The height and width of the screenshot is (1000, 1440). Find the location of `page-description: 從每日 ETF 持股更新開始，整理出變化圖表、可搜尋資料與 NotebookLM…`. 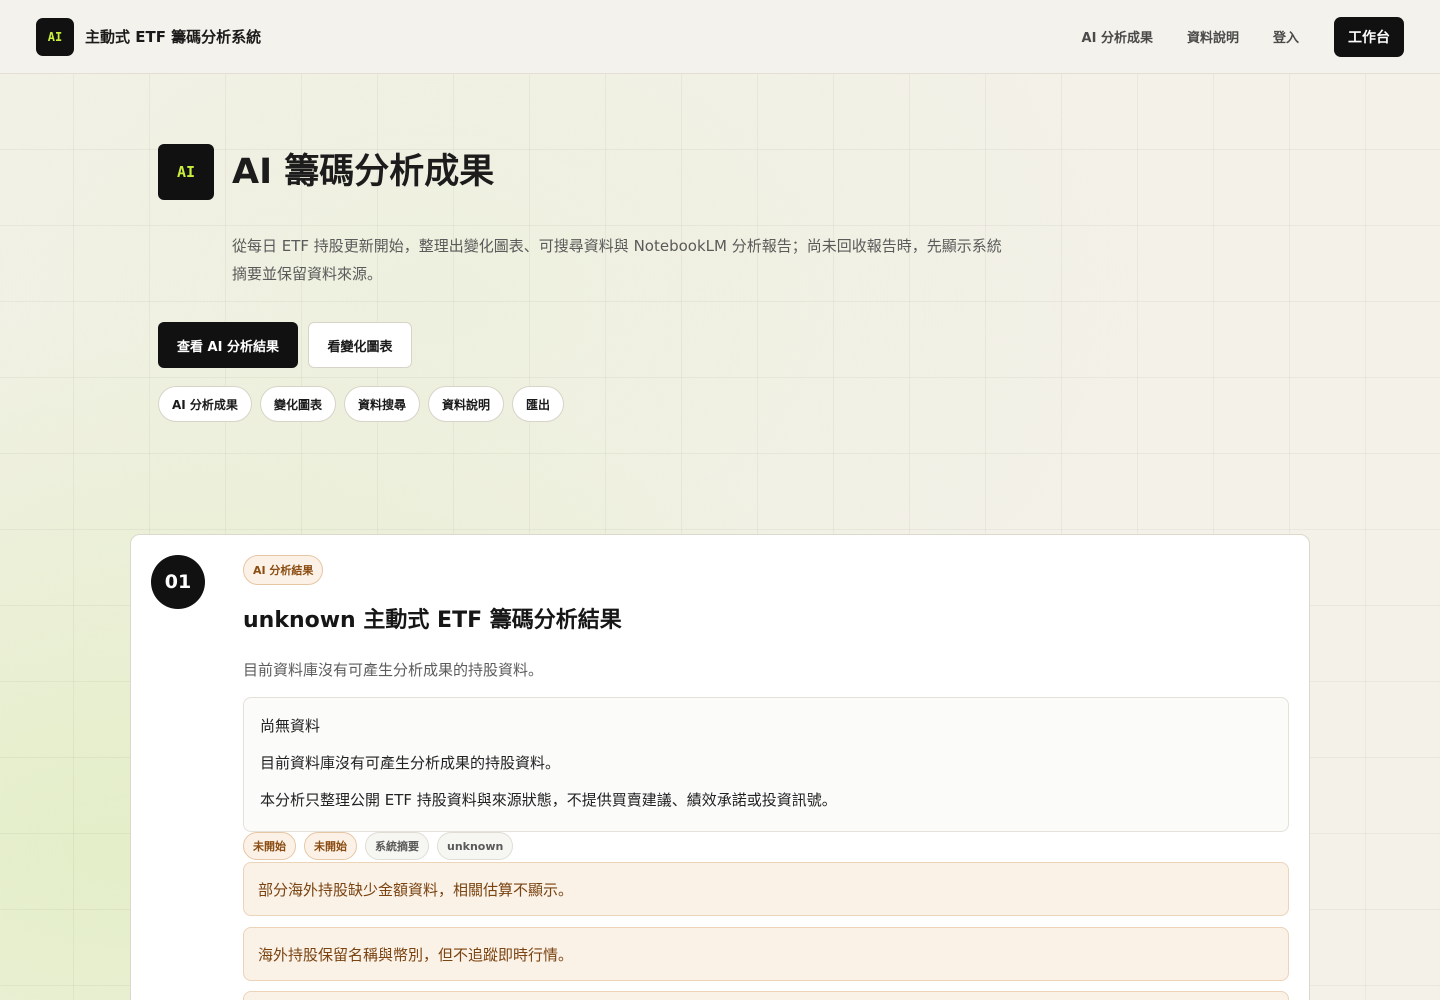

page-description: 從每日 ETF 持股更新開始，整理出變化圖表、可搜尋資料與 NotebookLM… is located at coordinates (617, 260).